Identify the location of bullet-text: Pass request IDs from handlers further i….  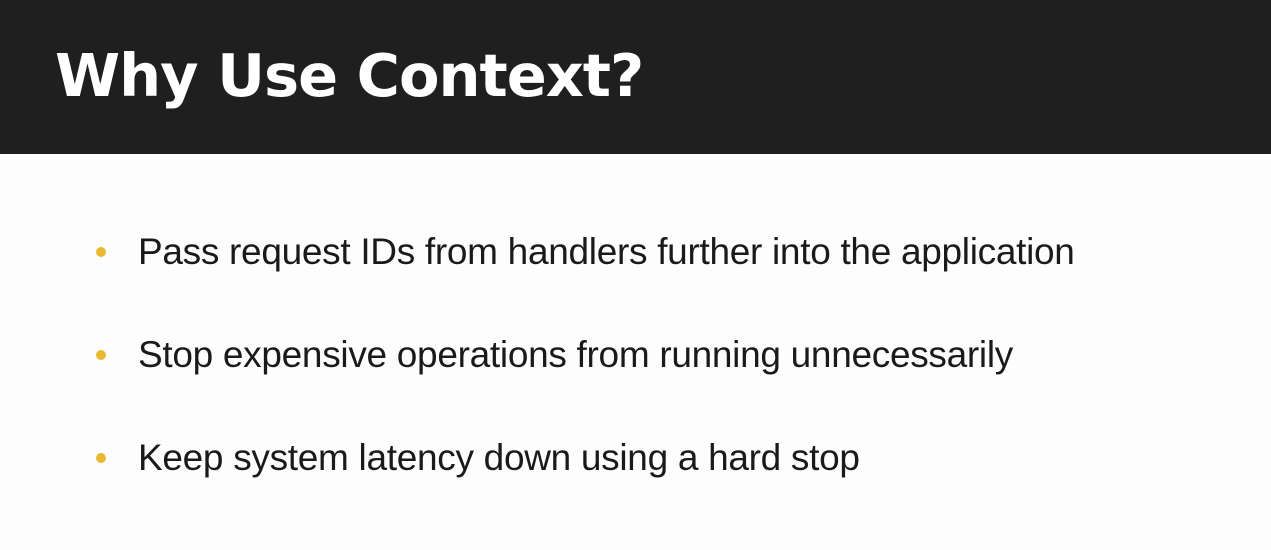
(606, 251).